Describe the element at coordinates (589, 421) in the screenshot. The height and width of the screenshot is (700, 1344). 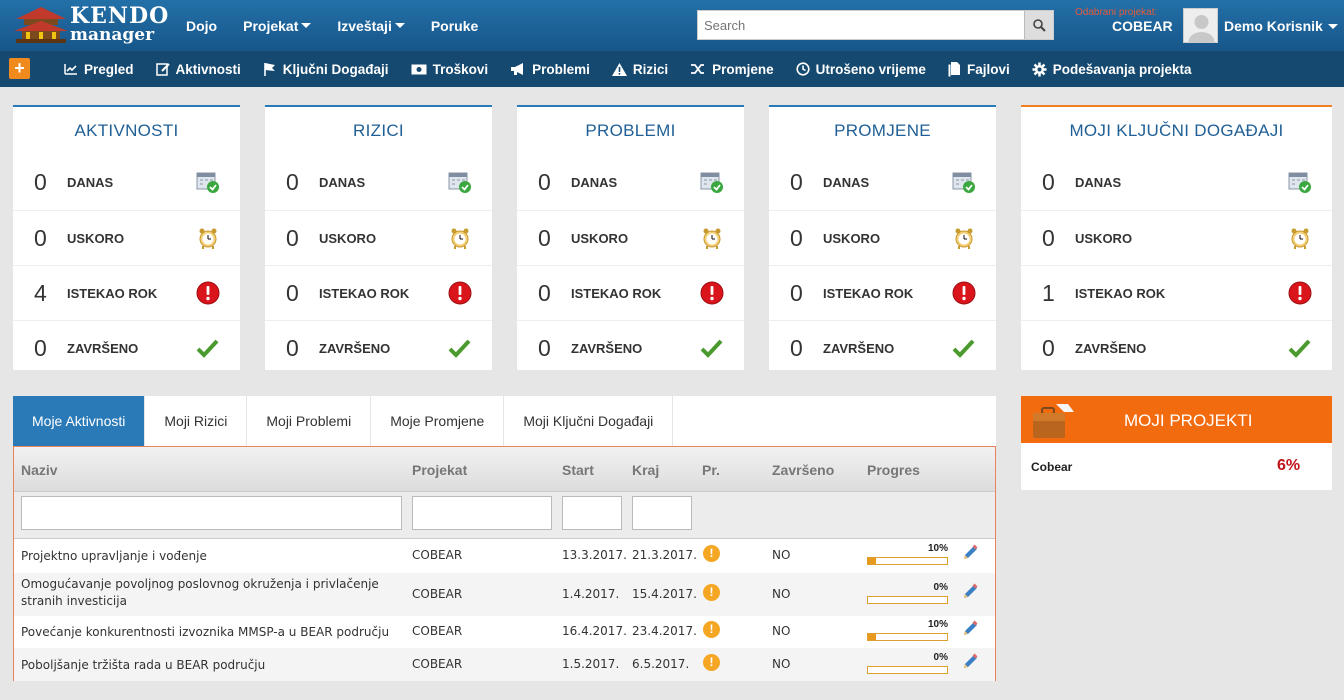
I see `tab-moji-kljucni-dogadjaji: Moji Ključni Događaji` at that location.